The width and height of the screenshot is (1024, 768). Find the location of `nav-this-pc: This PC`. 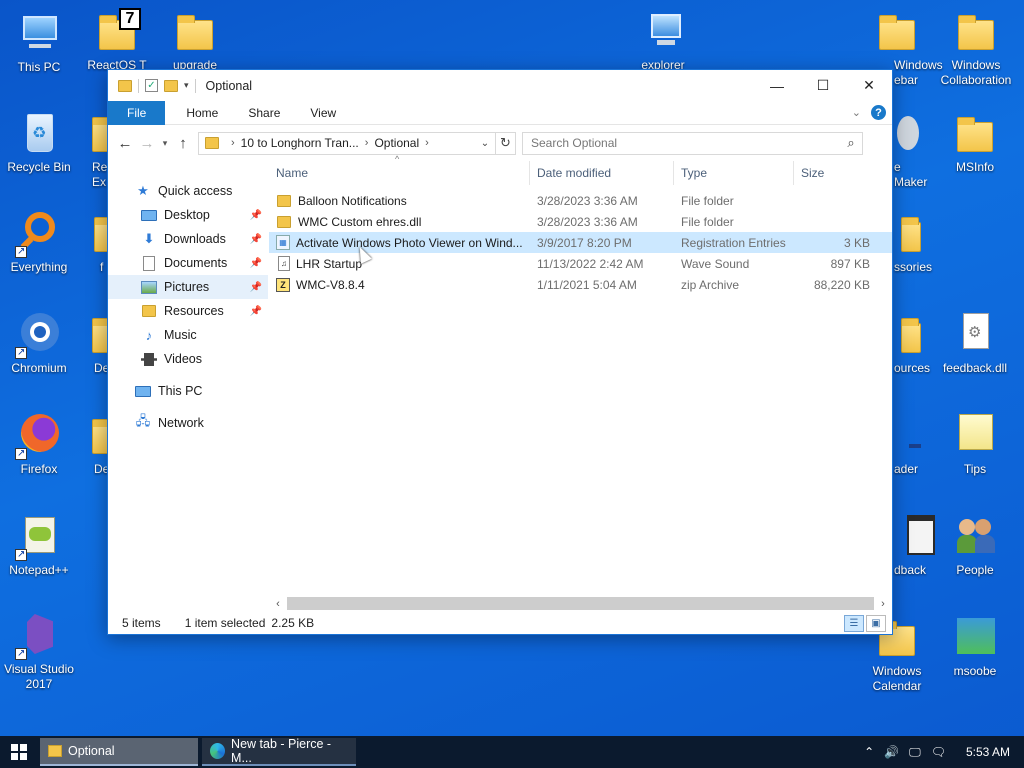

nav-this-pc: This PC is located at coordinates (188, 391).